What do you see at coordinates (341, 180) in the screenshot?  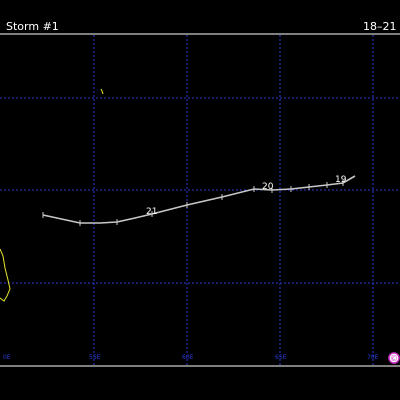 I see `day-label-19: 19` at bounding box center [341, 180].